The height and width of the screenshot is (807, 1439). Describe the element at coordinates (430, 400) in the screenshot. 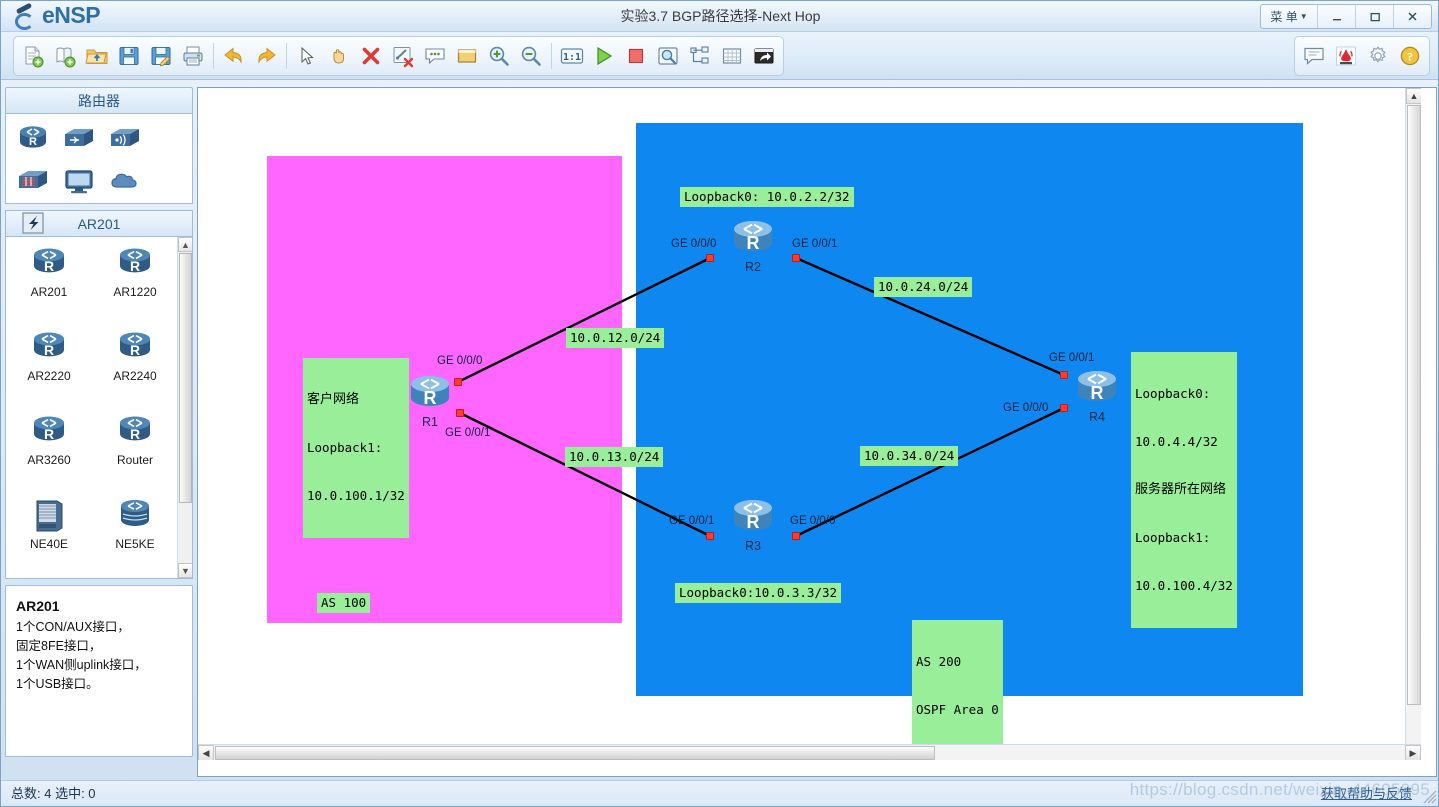

I see `router-r1: R R1` at that location.